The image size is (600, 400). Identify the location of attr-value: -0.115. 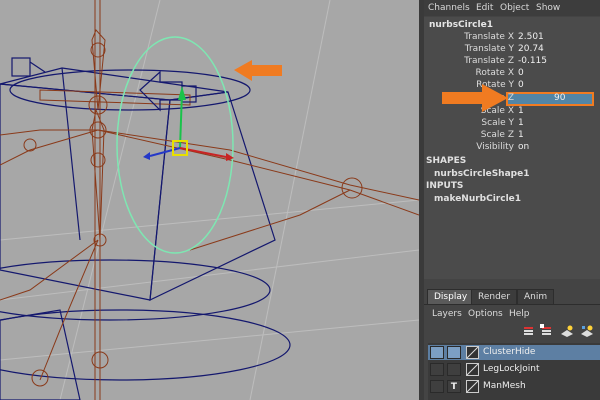
(532, 61).